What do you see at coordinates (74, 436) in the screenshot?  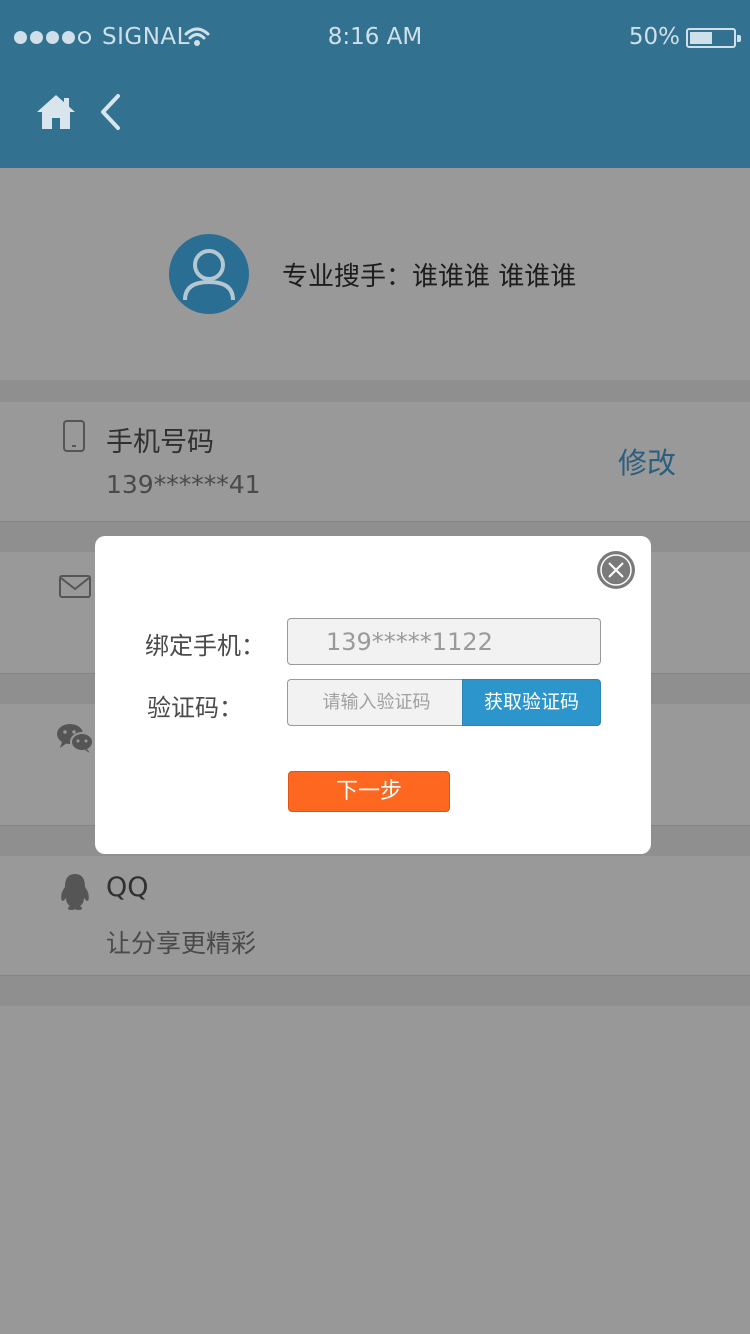 I see `mobile-phone-icon` at bounding box center [74, 436].